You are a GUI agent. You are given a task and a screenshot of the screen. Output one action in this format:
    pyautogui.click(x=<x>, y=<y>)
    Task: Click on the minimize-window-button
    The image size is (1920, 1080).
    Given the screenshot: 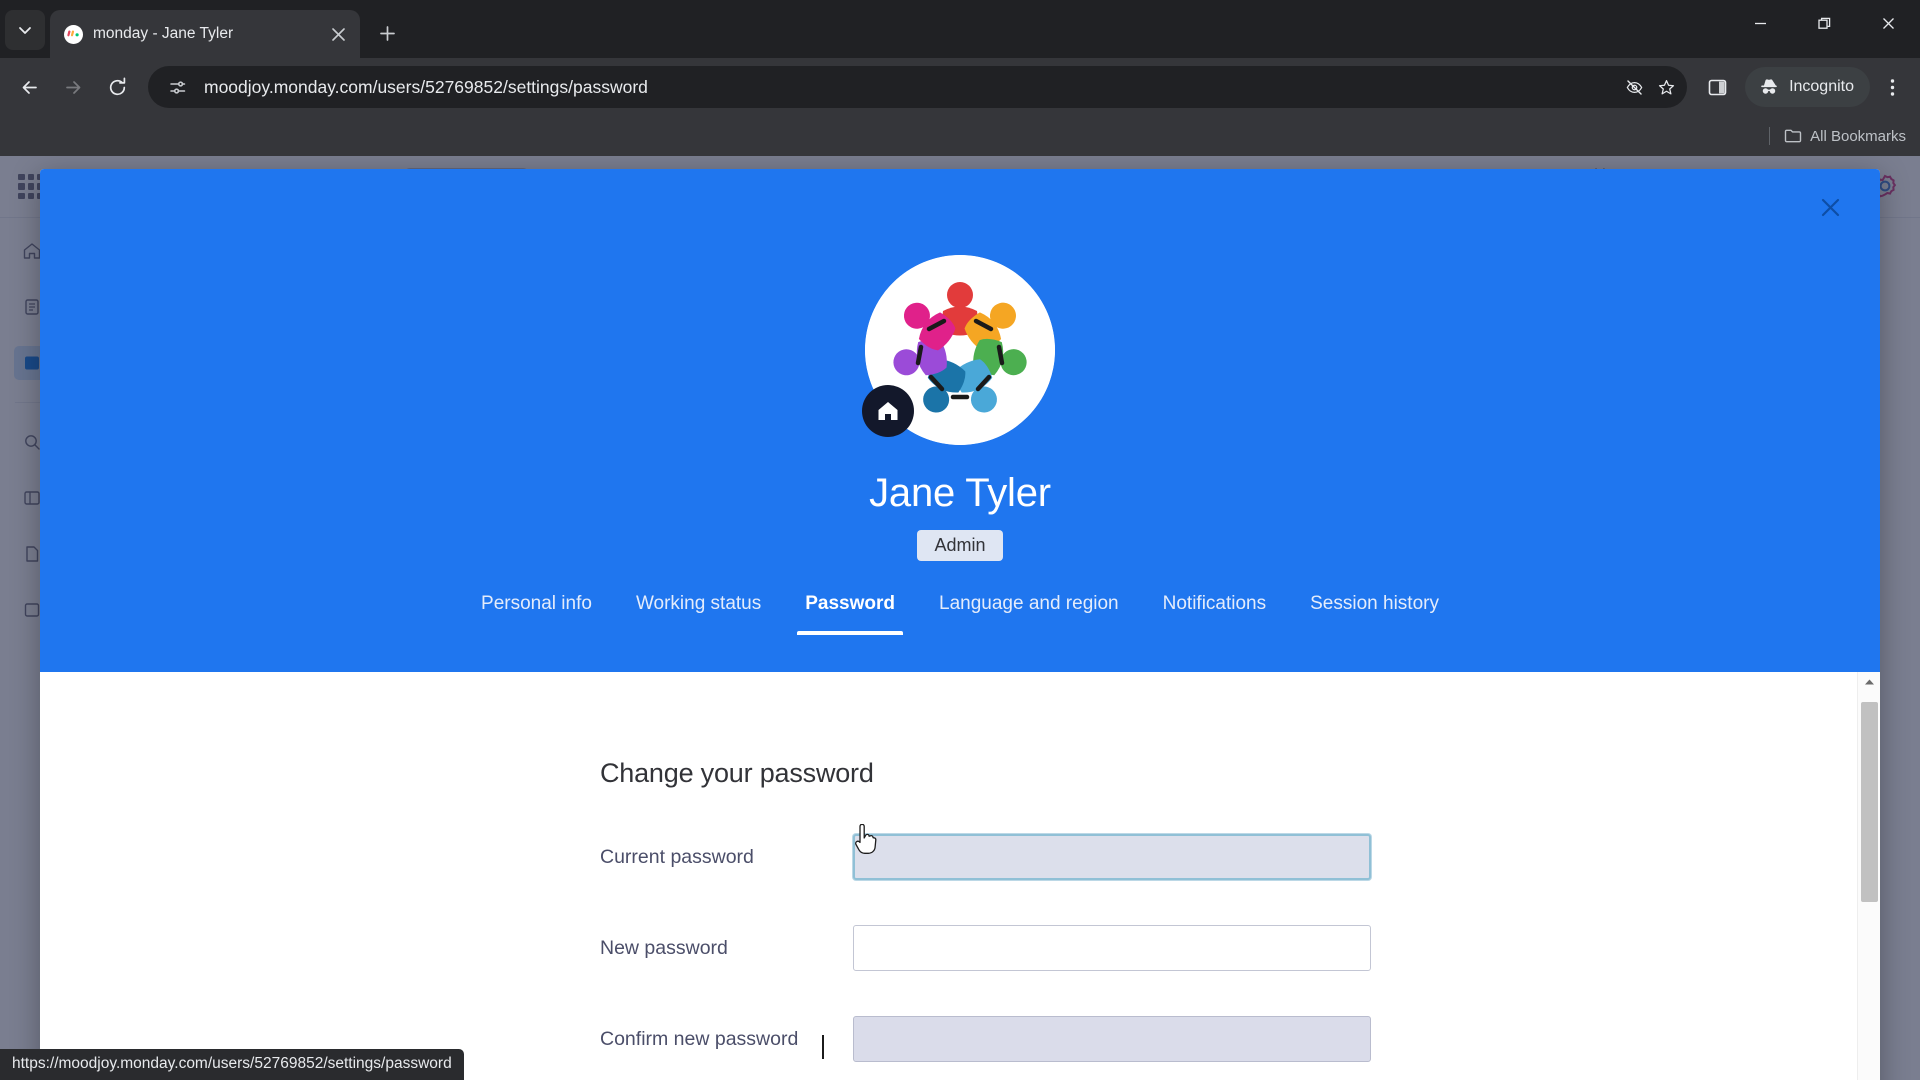 What is the action you would take?
    pyautogui.click(x=1760, y=23)
    